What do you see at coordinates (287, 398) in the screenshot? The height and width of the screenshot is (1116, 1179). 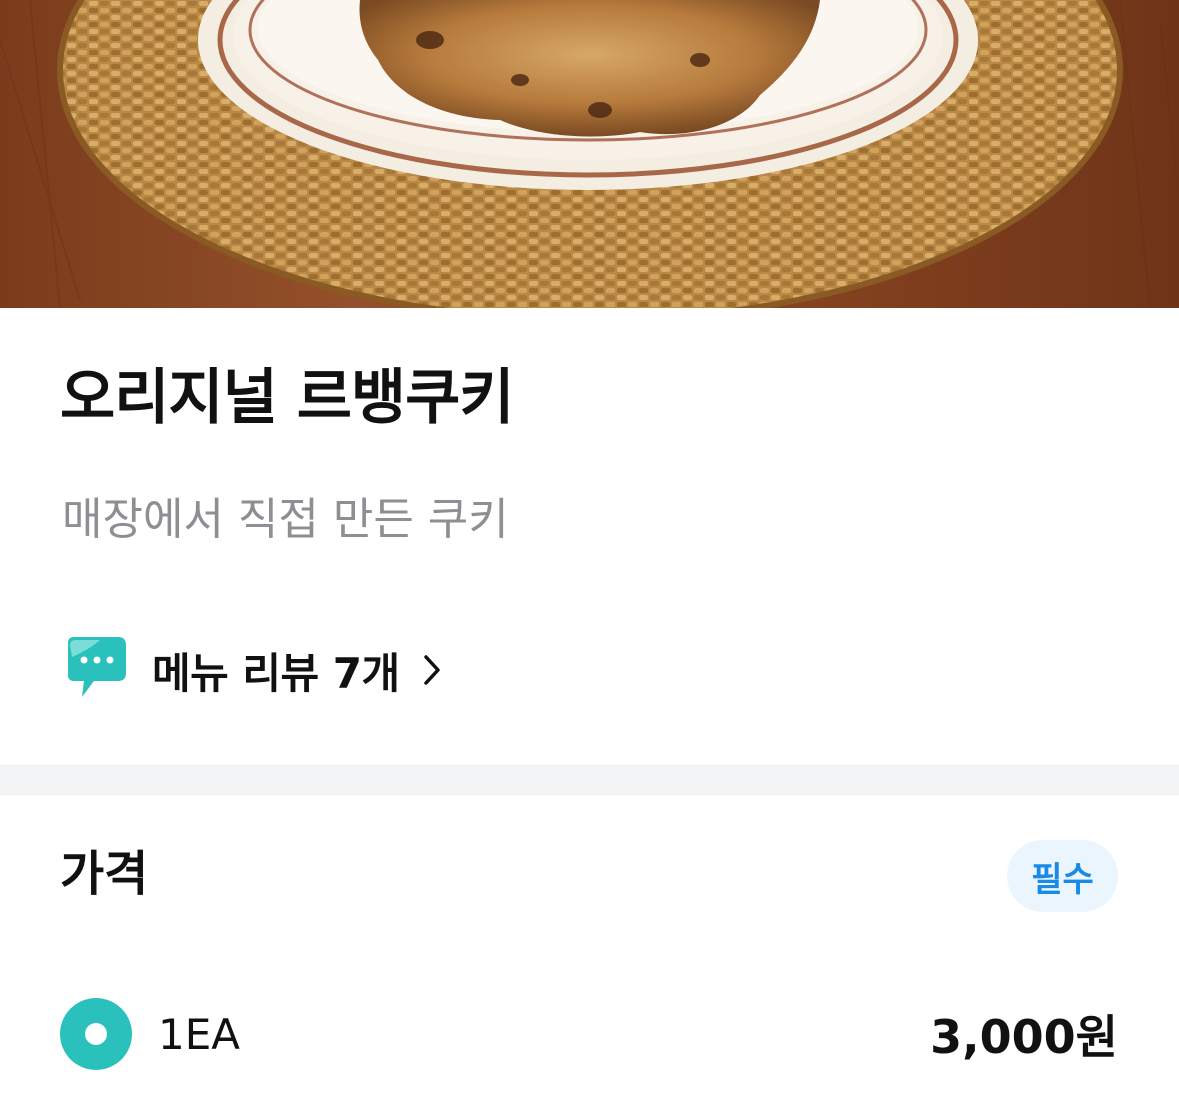 I see `product-title: 오리지널 르뱅쿠키` at bounding box center [287, 398].